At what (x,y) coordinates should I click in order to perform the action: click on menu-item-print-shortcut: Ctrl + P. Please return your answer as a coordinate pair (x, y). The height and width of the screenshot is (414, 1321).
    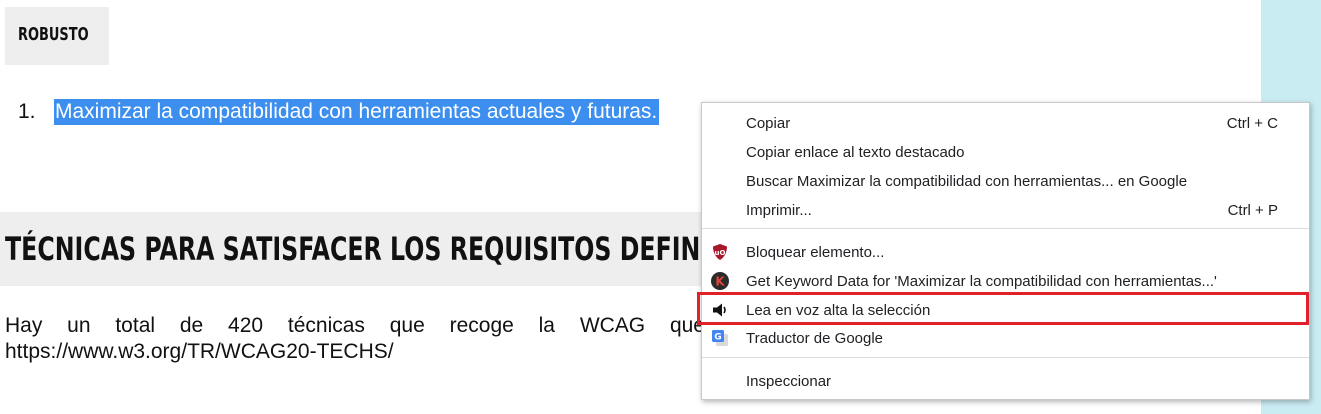
    Looking at the image, I should click on (1252, 210).